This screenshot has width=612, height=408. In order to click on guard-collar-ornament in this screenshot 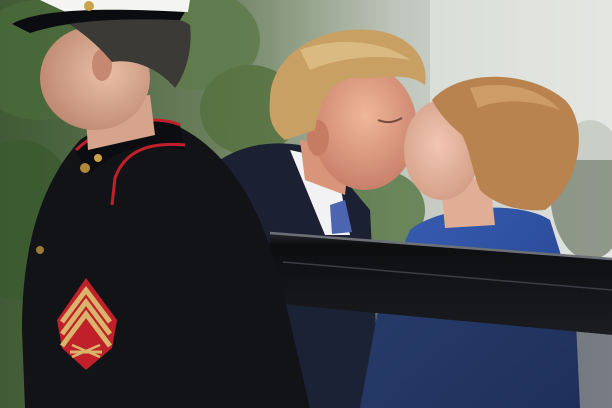, I will do `click(85, 168)`.